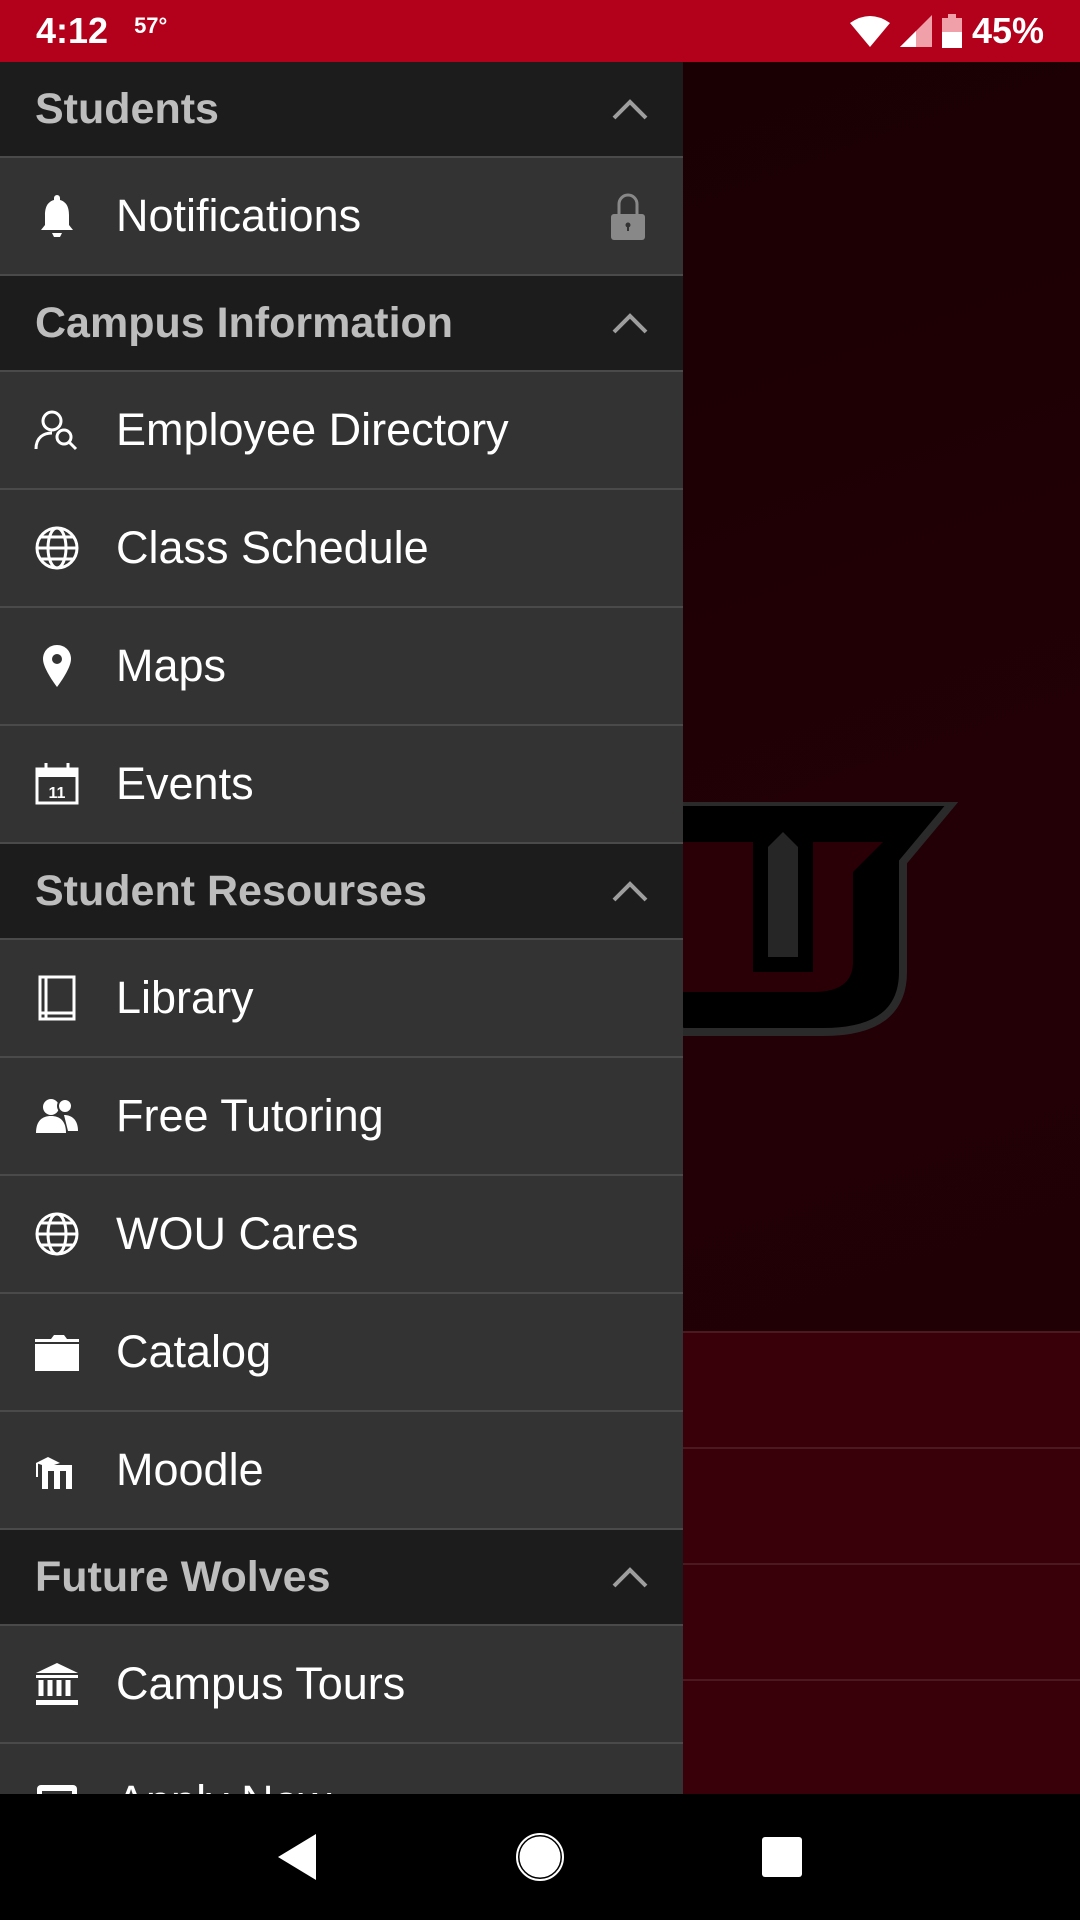  Describe the element at coordinates (194, 1351) in the screenshot. I see `drawer-item-label: Catalog` at that location.